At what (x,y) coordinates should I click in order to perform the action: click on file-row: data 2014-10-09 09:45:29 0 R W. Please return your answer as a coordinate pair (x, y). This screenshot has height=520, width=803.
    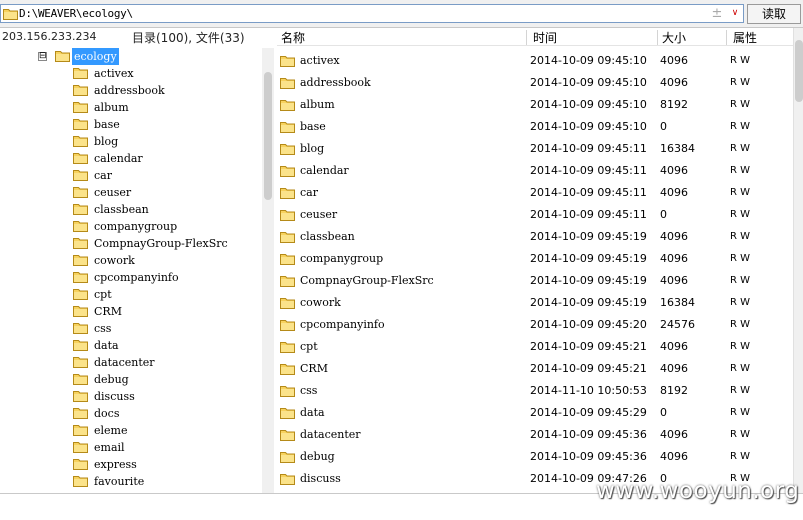
    Looking at the image, I should click on (535, 413).